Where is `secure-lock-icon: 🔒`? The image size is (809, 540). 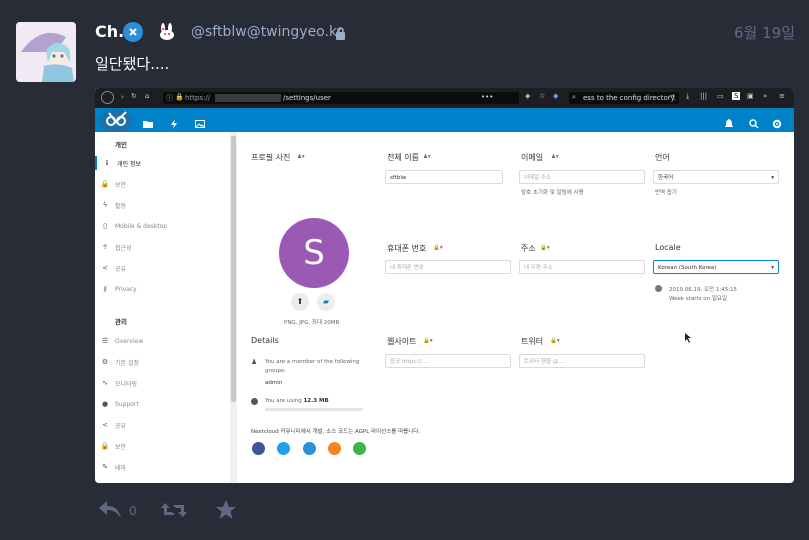
secure-lock-icon: 🔒 is located at coordinates (179, 97).